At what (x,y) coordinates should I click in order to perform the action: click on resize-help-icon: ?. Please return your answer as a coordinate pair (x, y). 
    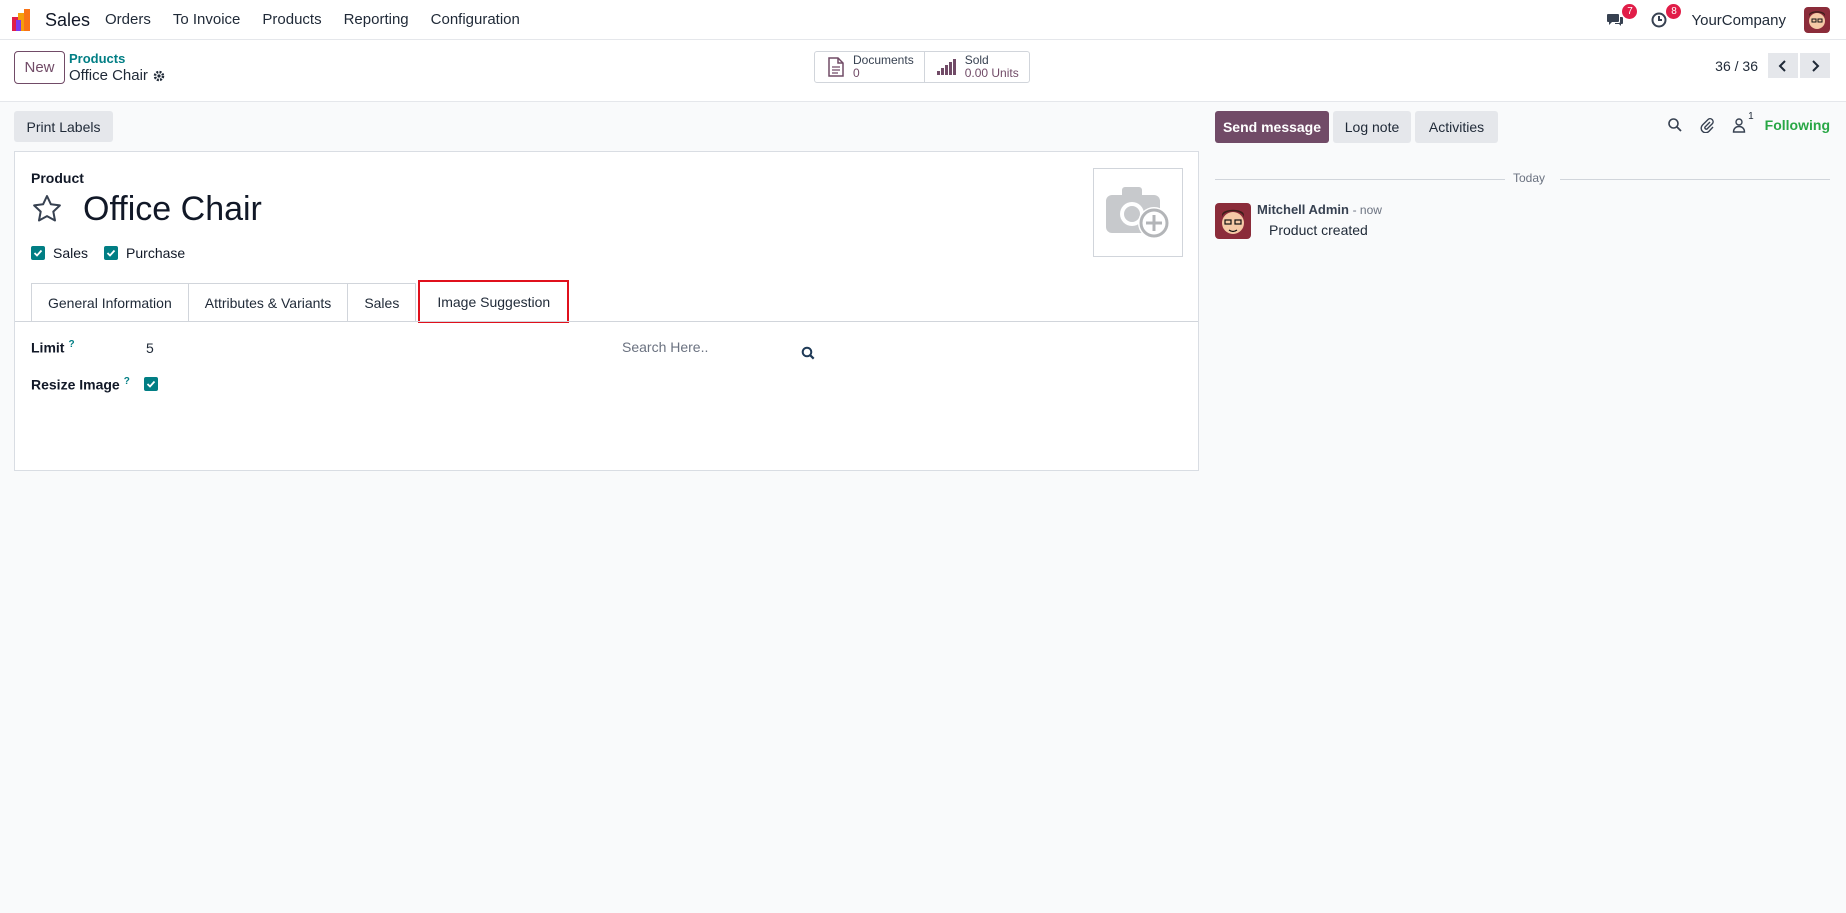
    Looking at the image, I should click on (127, 381).